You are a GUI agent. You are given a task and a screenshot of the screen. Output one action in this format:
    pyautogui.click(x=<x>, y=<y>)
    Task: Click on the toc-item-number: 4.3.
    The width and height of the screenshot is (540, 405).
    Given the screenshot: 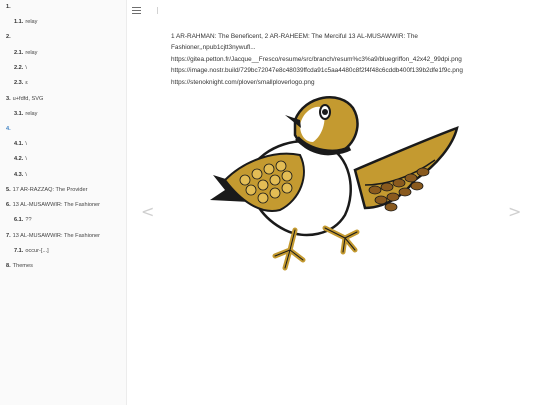 What is the action you would take?
    pyautogui.click(x=19, y=175)
    